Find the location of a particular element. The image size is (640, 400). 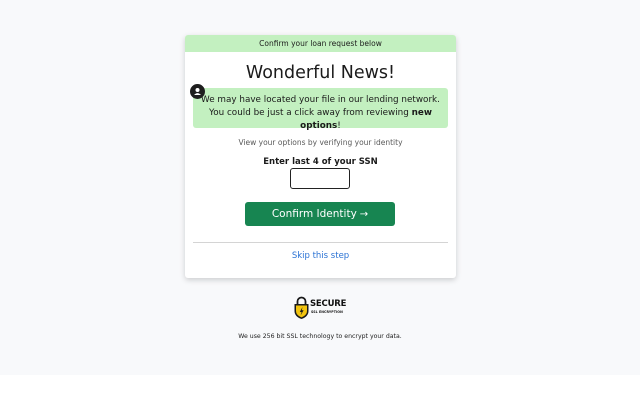

ssn-input is located at coordinates (320, 178).